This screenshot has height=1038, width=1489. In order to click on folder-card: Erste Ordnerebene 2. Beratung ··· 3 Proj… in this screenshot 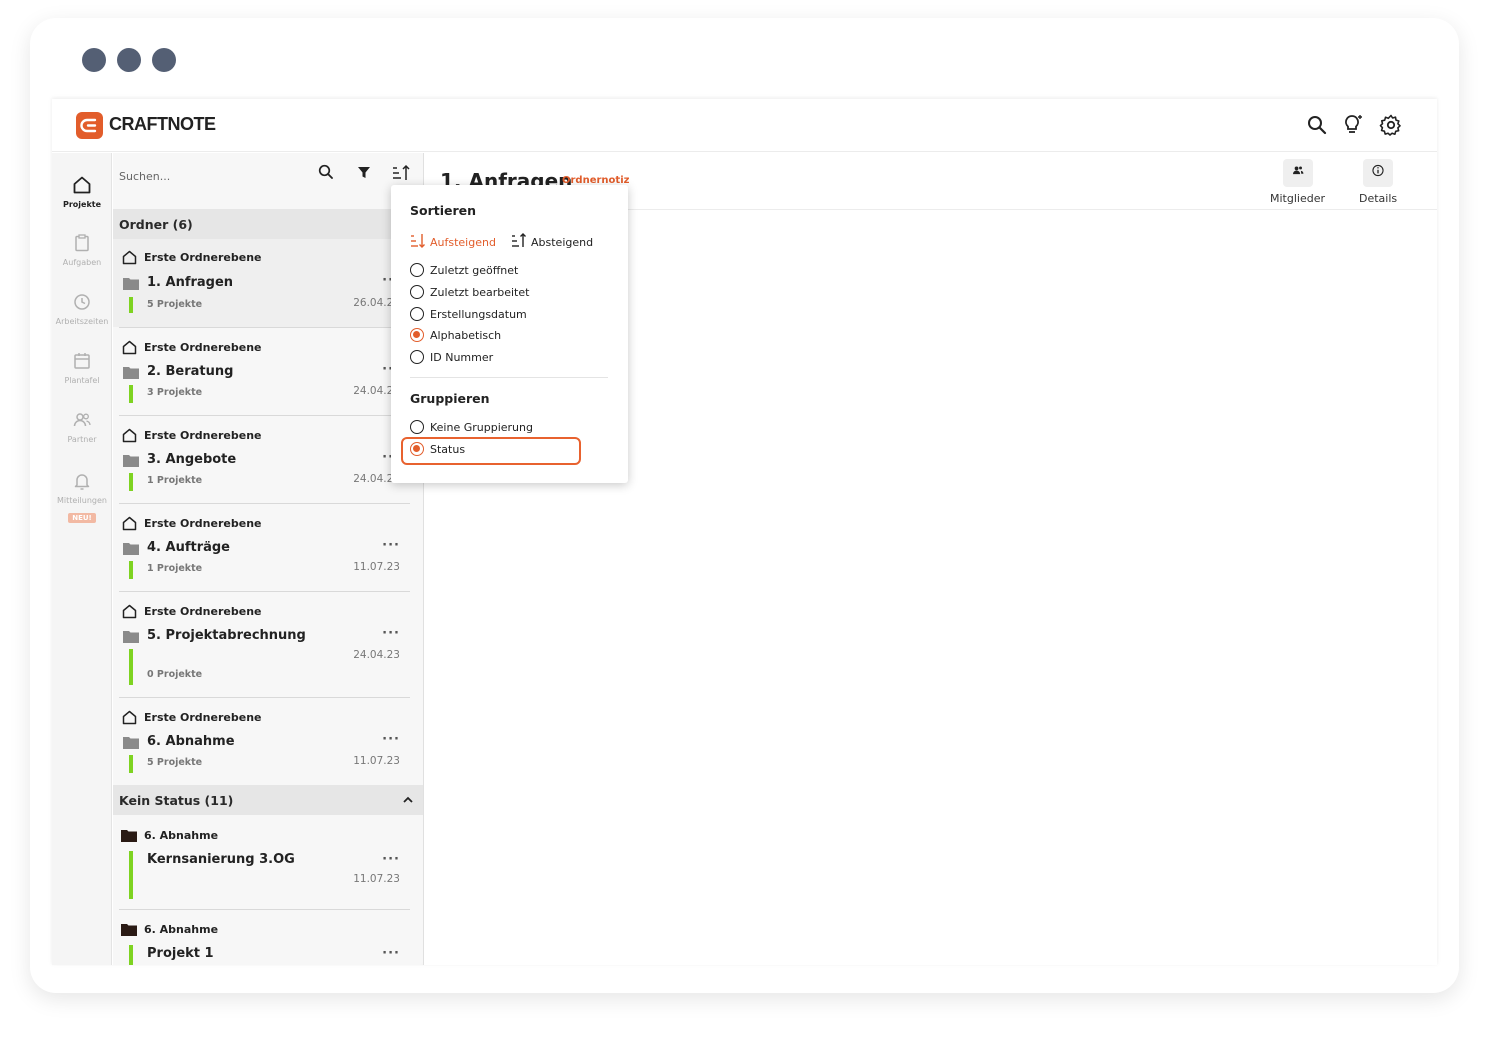, I will do `click(268, 371)`.